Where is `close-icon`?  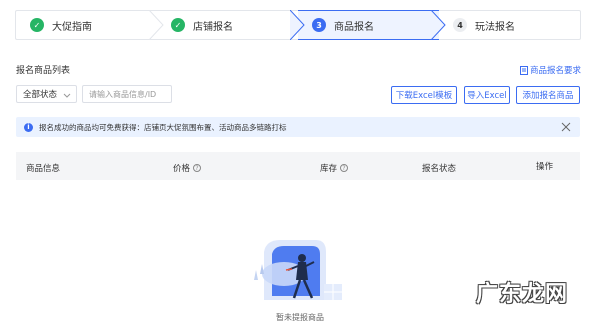 close-icon is located at coordinates (566, 127).